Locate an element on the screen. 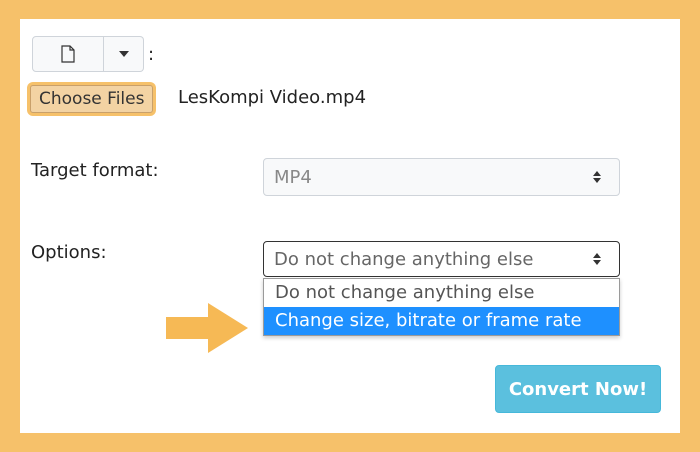  options-select: Do not change anything else is located at coordinates (441, 259).